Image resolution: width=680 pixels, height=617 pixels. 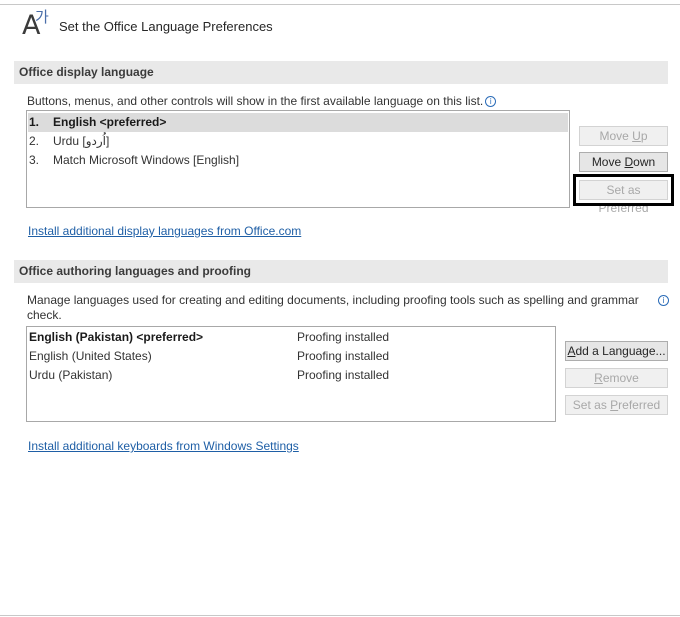 I want to click on page-title: Set the Office Language Preferences, so click(x=166, y=26).